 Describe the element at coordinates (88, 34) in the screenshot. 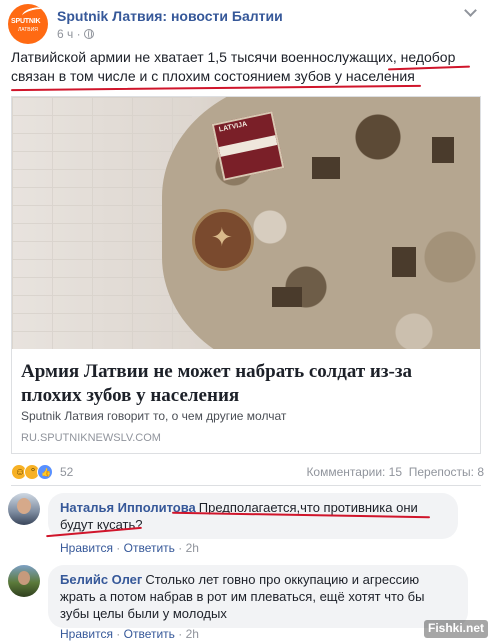

I see `globe-icon` at that location.